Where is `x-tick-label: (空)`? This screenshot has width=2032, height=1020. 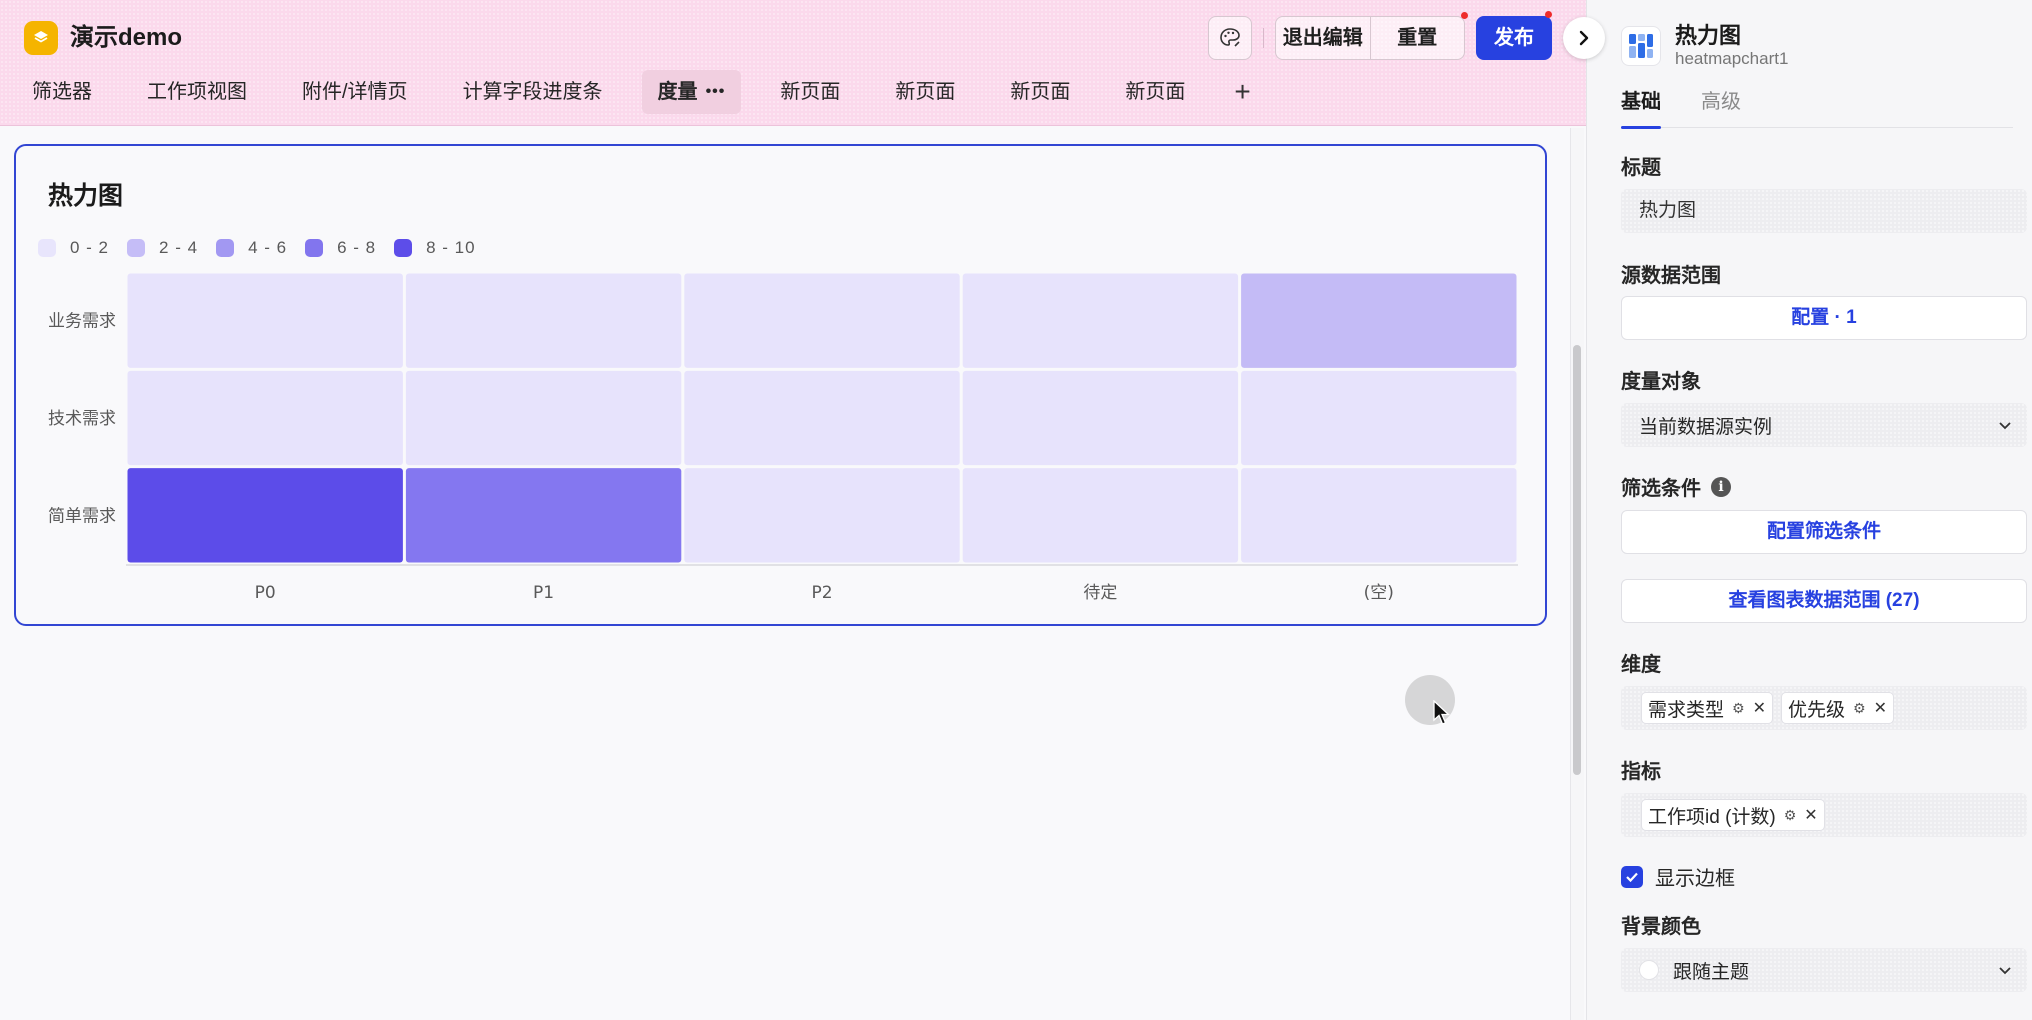
x-tick-label: (空) is located at coordinates (1379, 593).